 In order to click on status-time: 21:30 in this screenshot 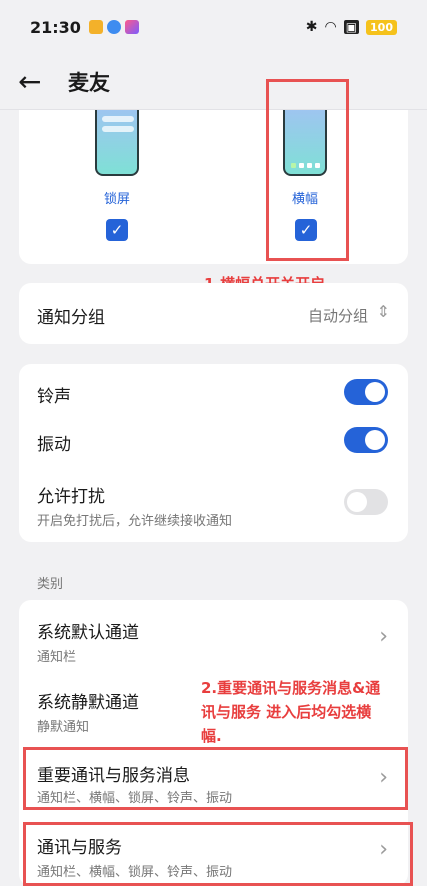, I will do `click(55, 27)`.